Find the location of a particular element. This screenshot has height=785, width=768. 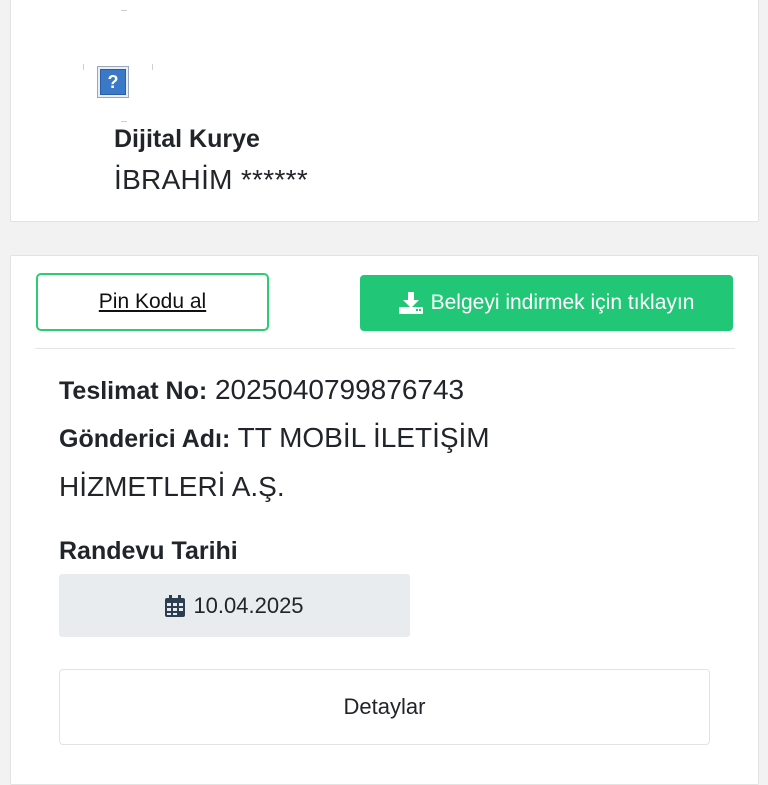

pin-code-button: Pin Kodu al is located at coordinates (152, 302).